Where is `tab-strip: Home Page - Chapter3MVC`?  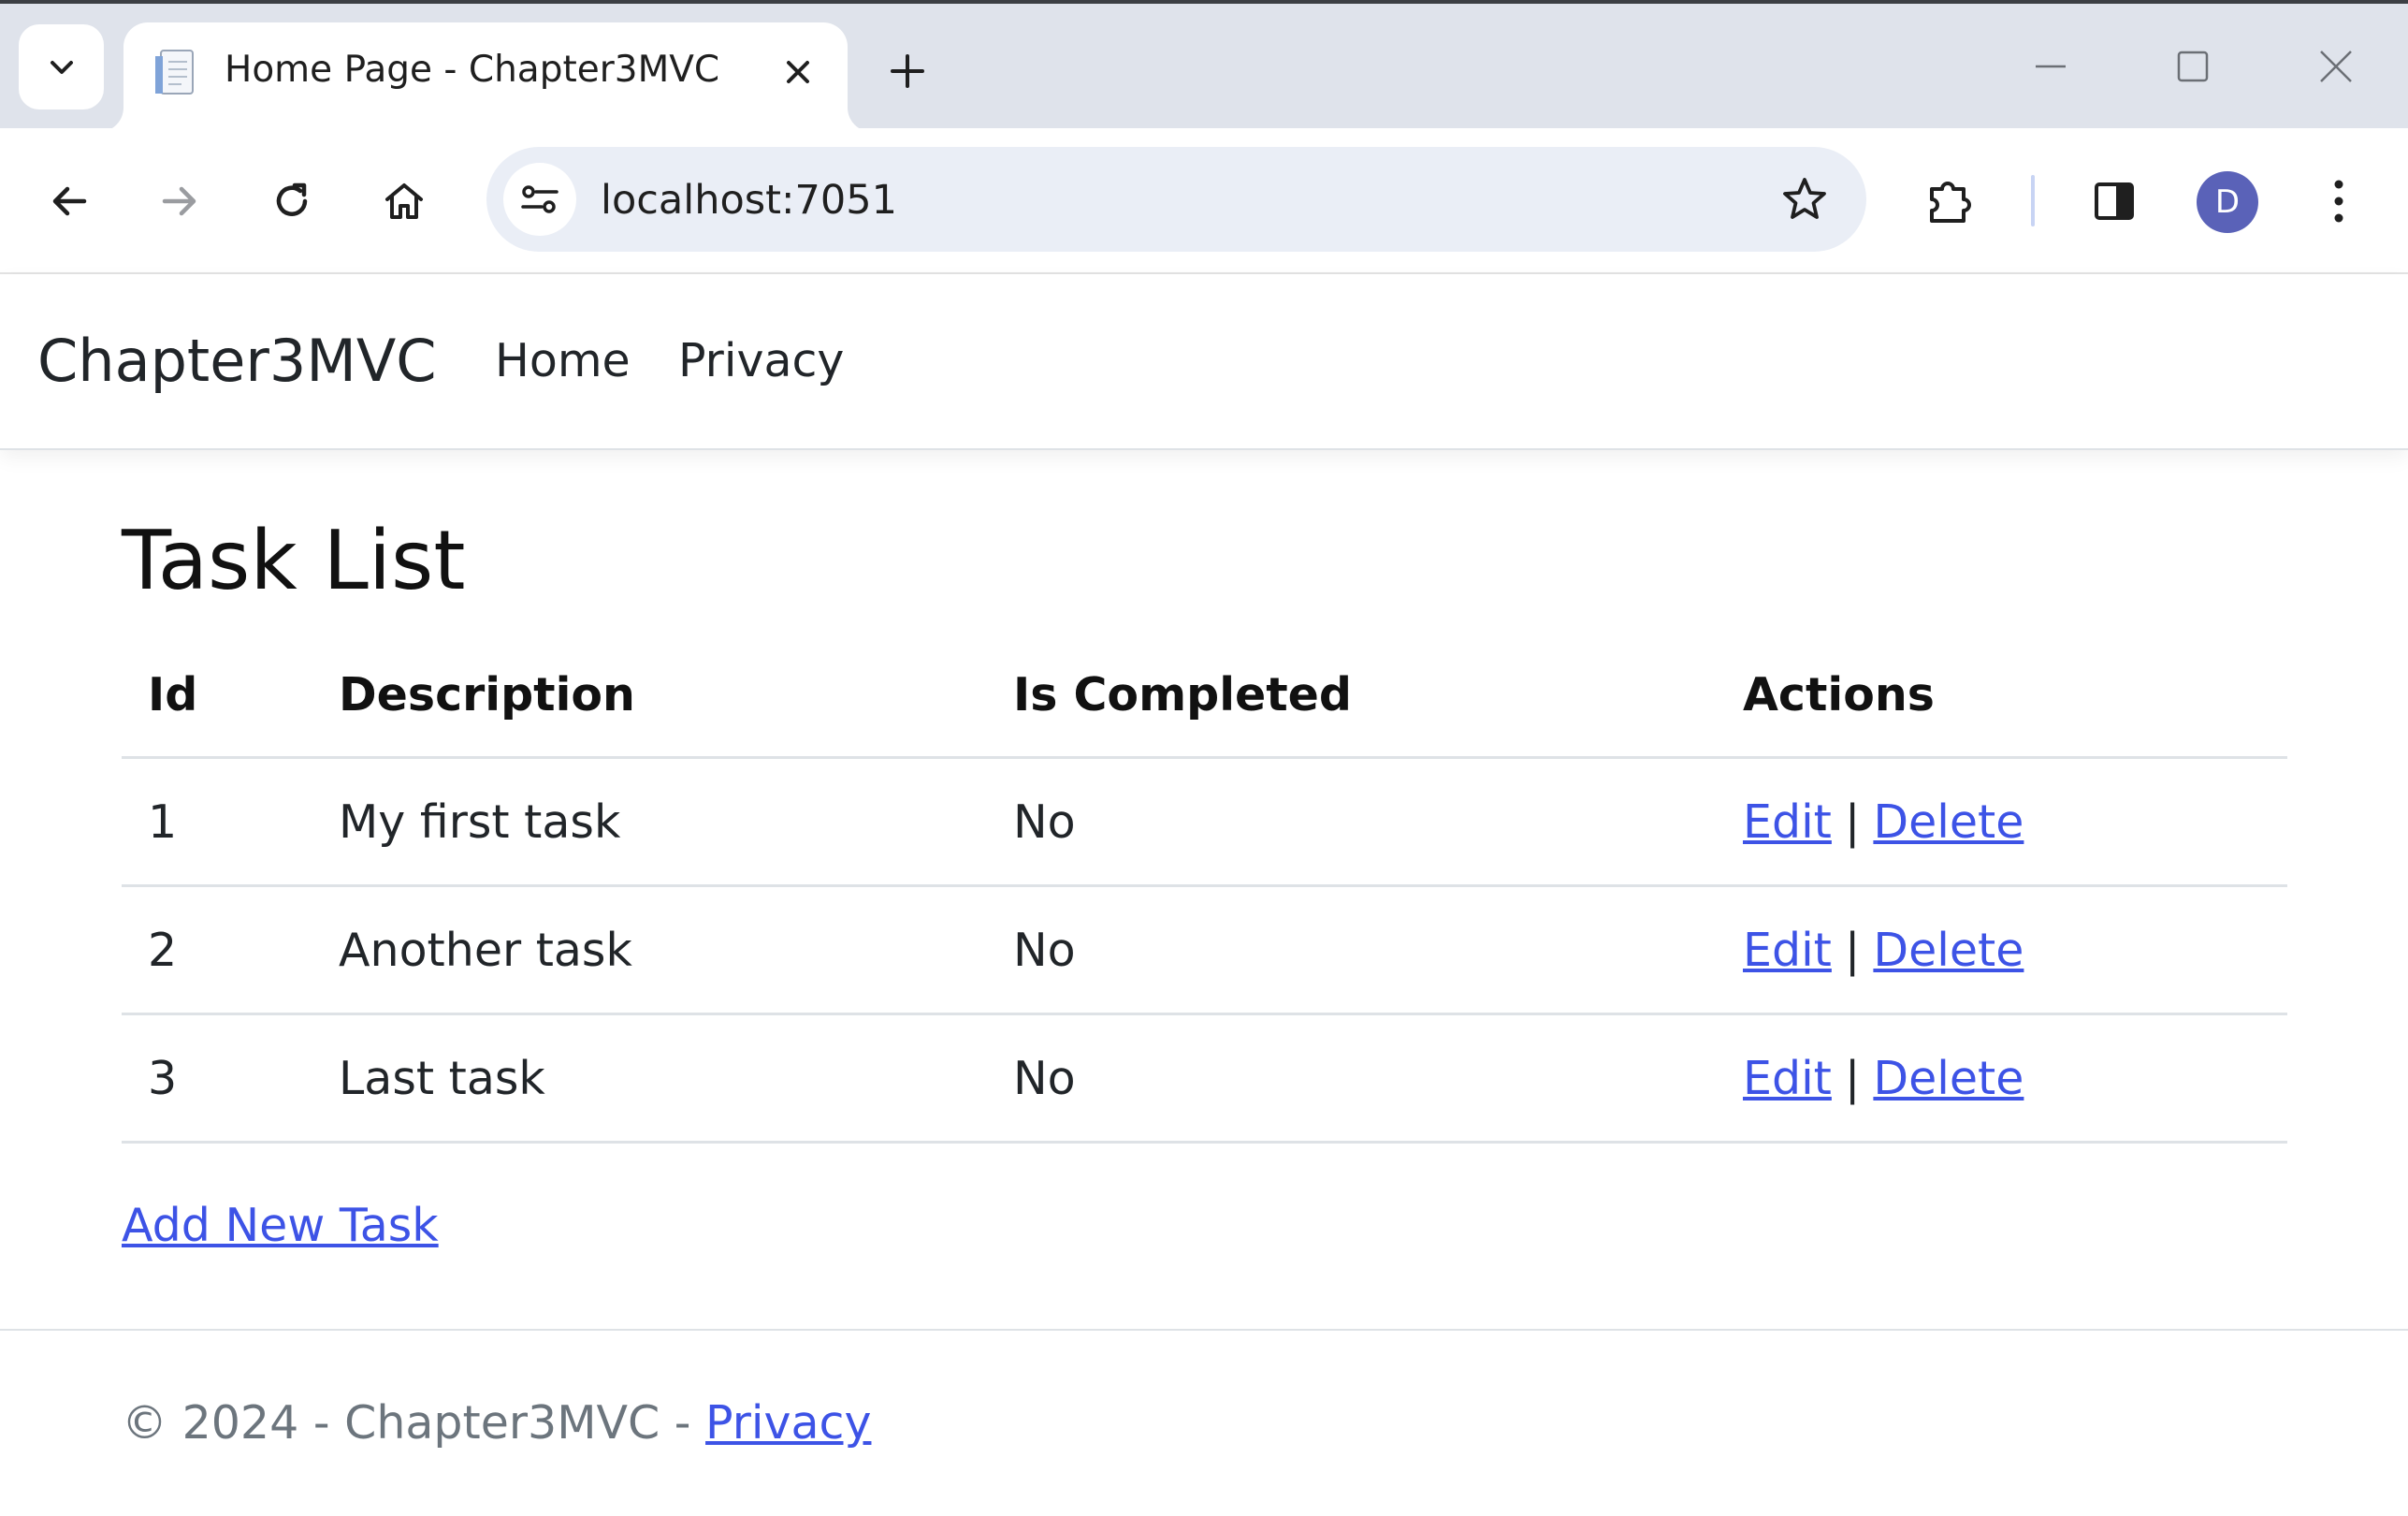
tab-strip: Home Page - Chapter3MVC is located at coordinates (1204, 66).